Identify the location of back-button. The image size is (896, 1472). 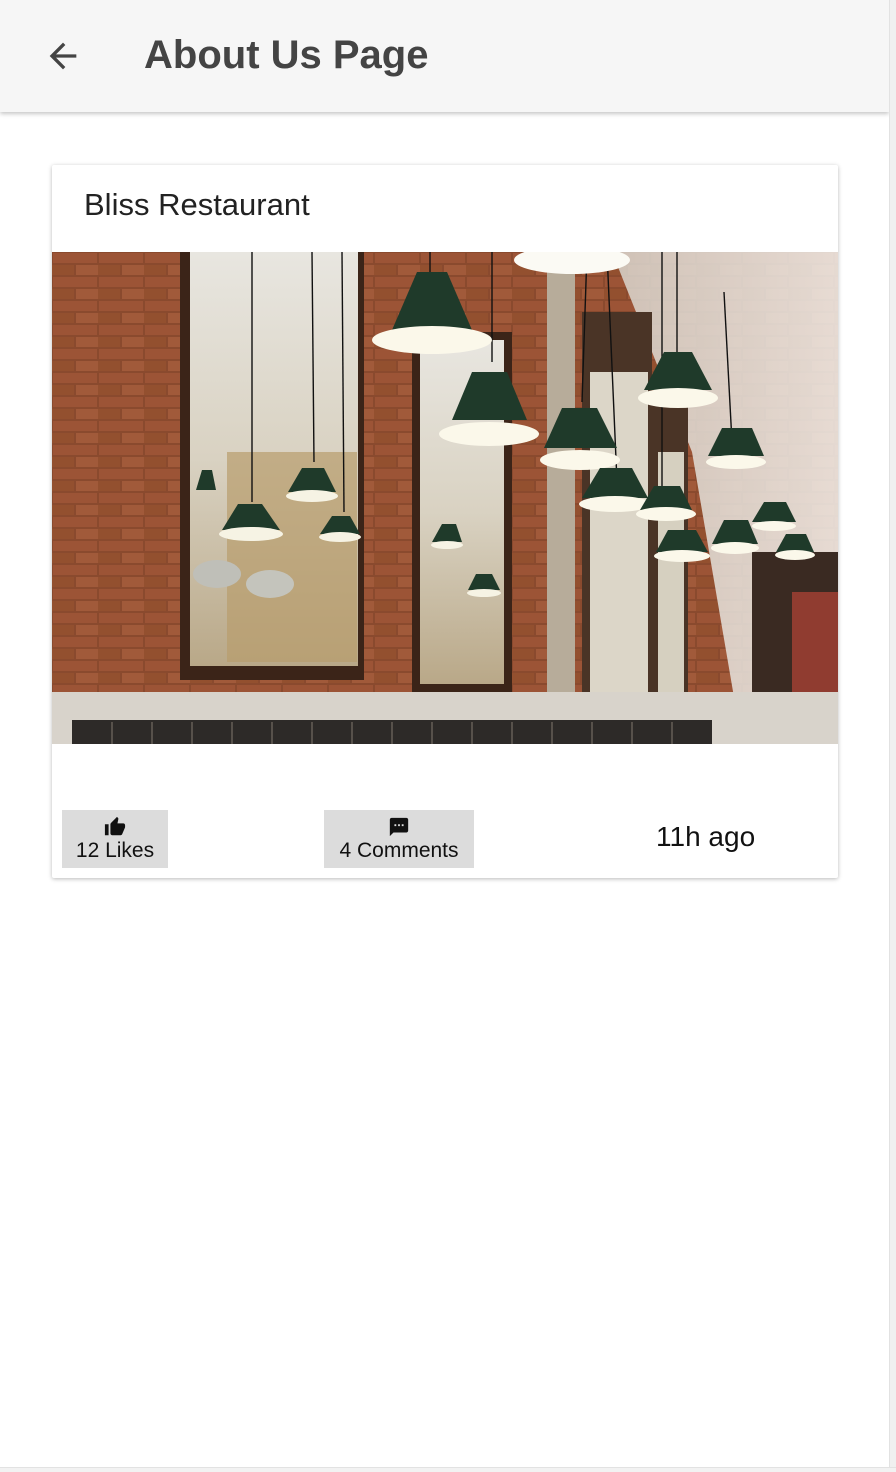
(63, 56).